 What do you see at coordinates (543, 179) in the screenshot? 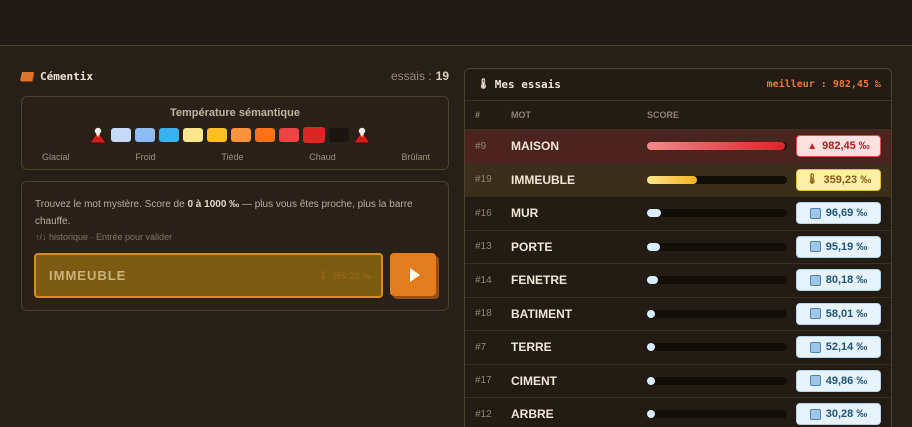
I see `row-word: IMMEUBLE` at bounding box center [543, 179].